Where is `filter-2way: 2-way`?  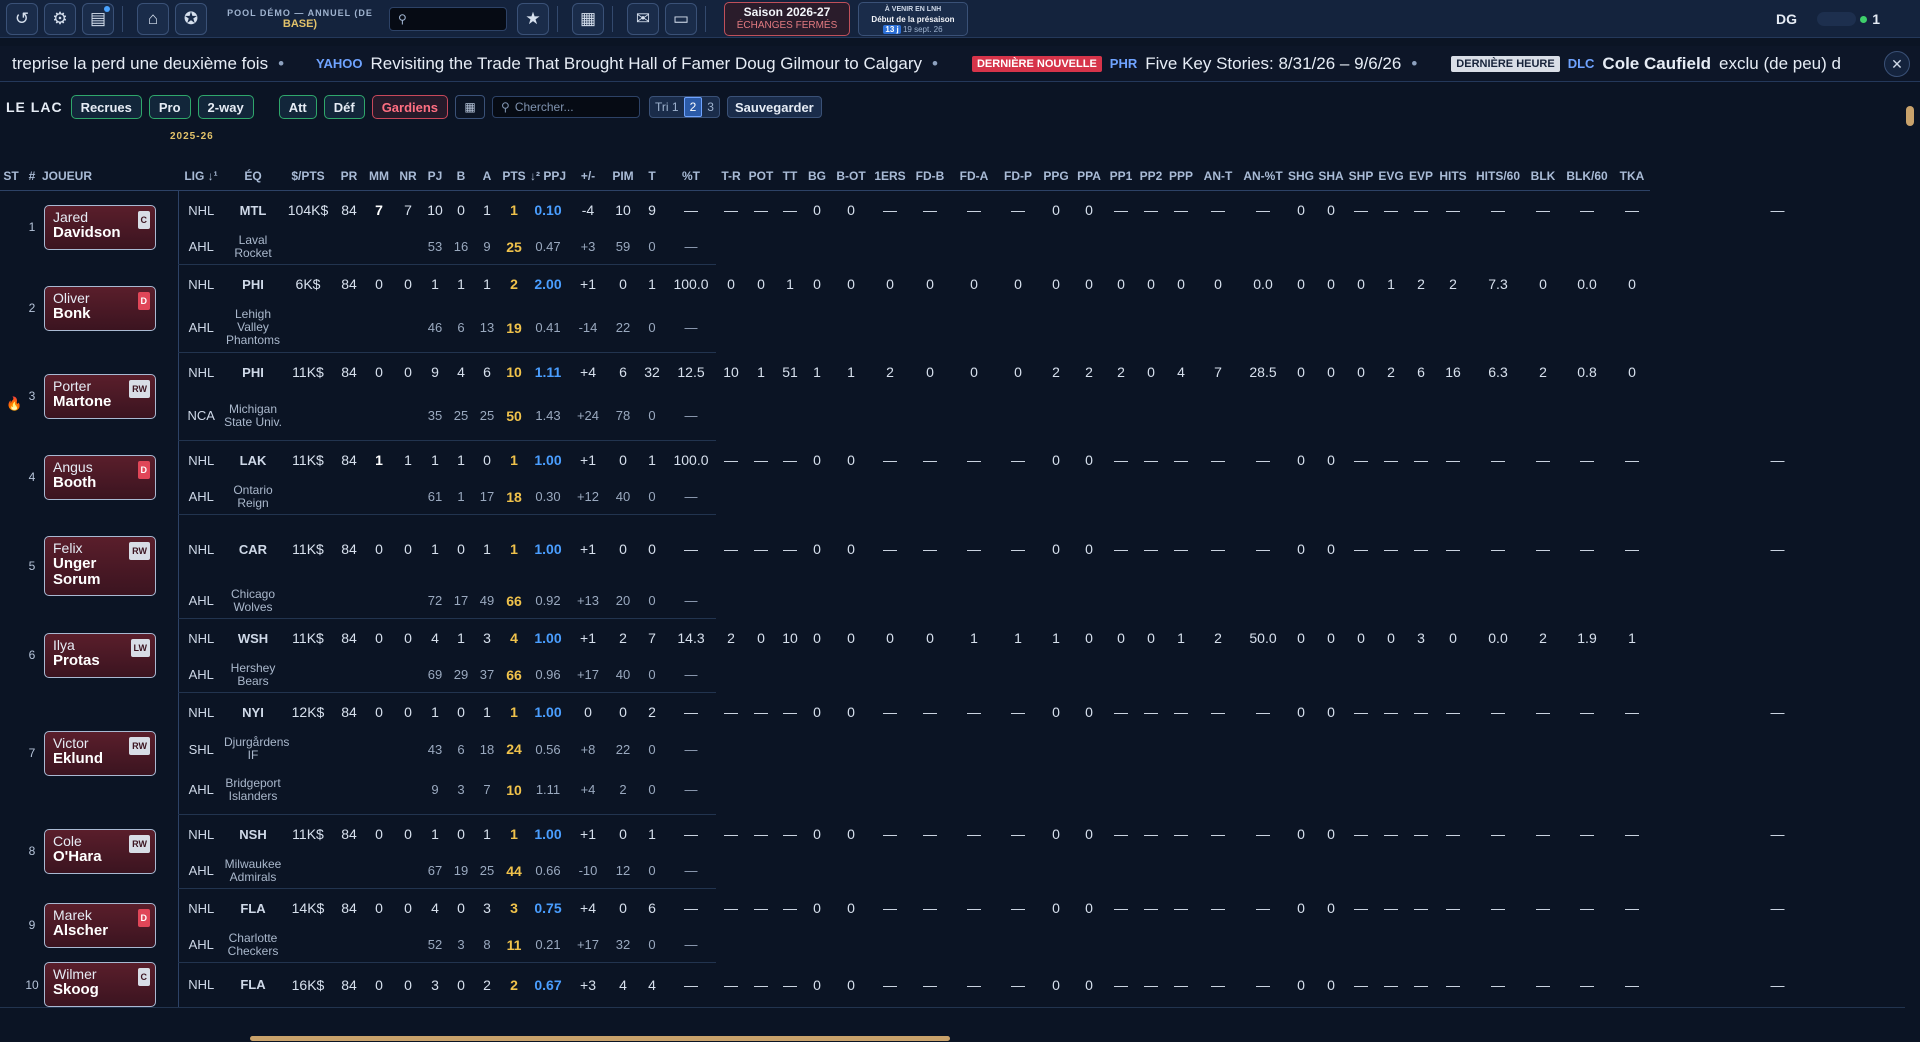
filter-2way: 2-way is located at coordinates (225, 107).